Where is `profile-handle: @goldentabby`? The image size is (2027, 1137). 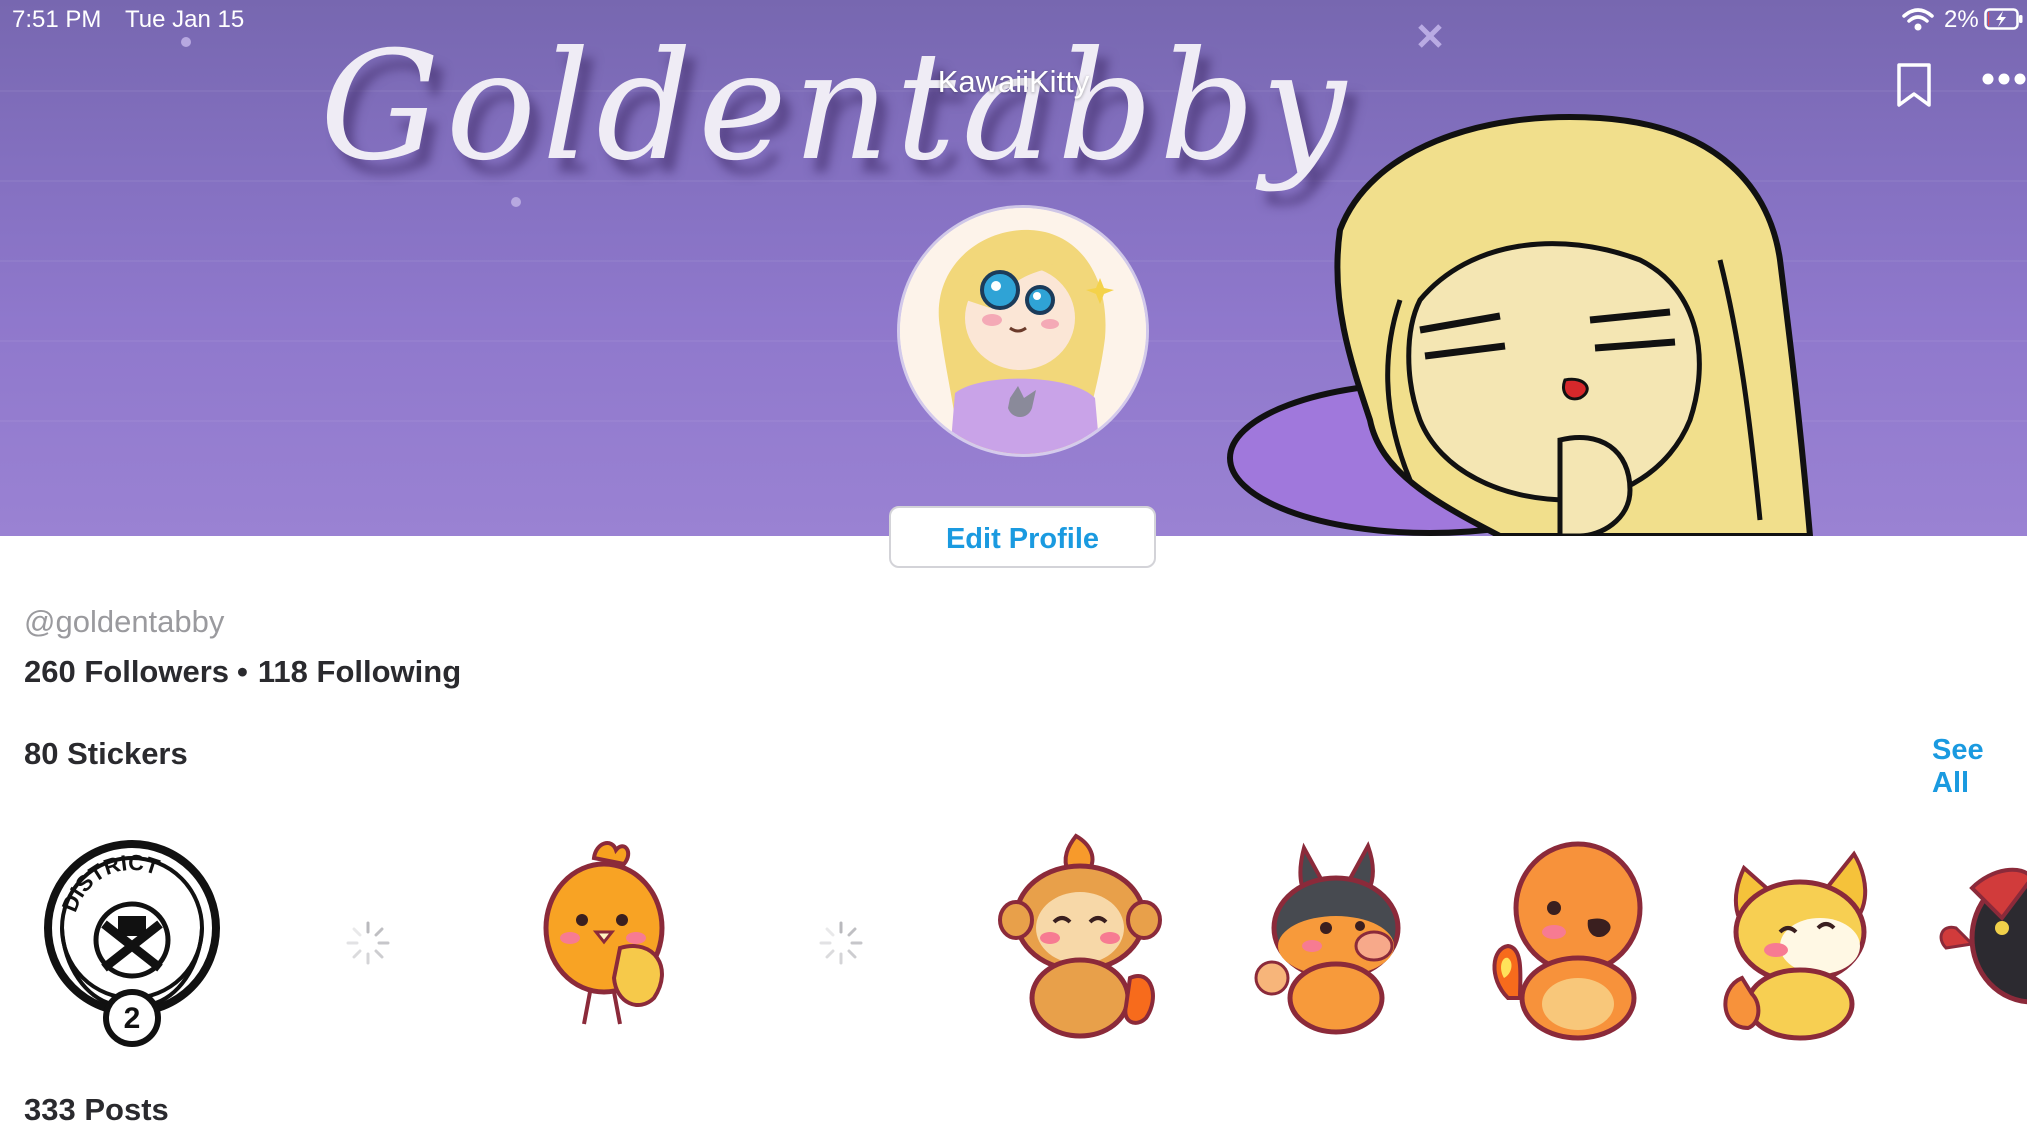
profile-handle: @goldentabby is located at coordinates (124, 621).